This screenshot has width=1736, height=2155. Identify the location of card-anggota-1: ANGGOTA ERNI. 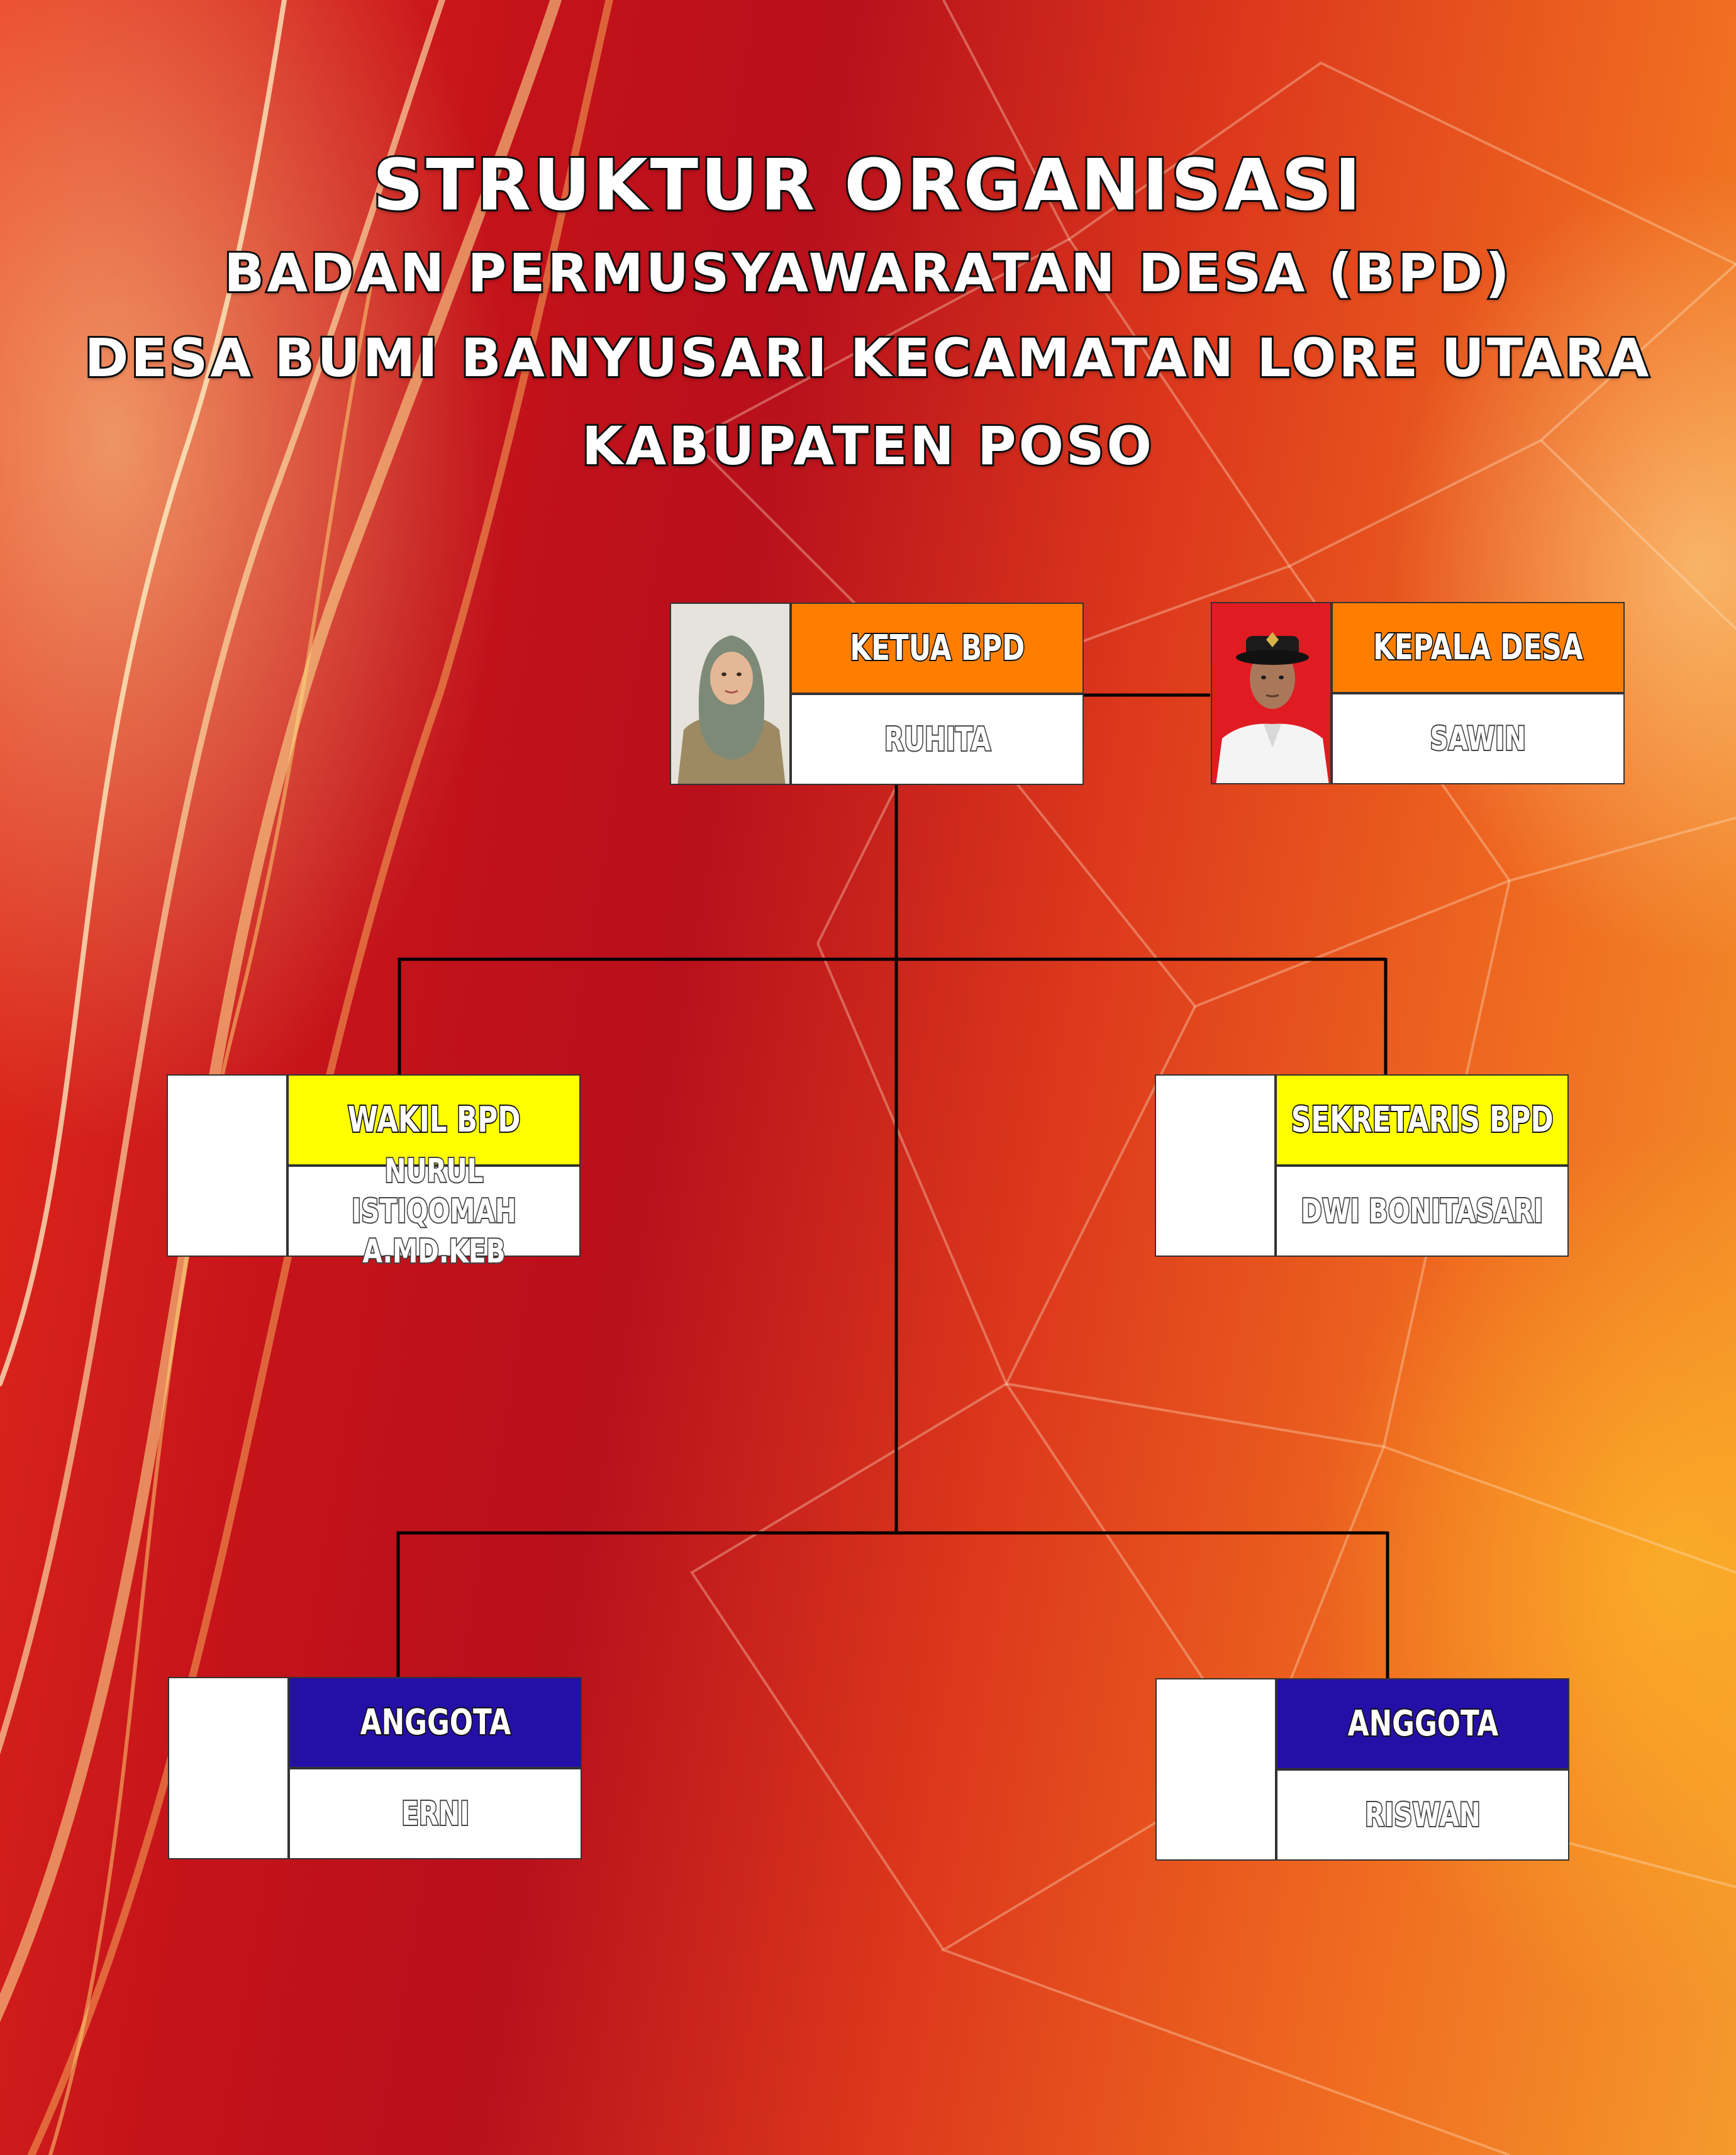
(376, 1768).